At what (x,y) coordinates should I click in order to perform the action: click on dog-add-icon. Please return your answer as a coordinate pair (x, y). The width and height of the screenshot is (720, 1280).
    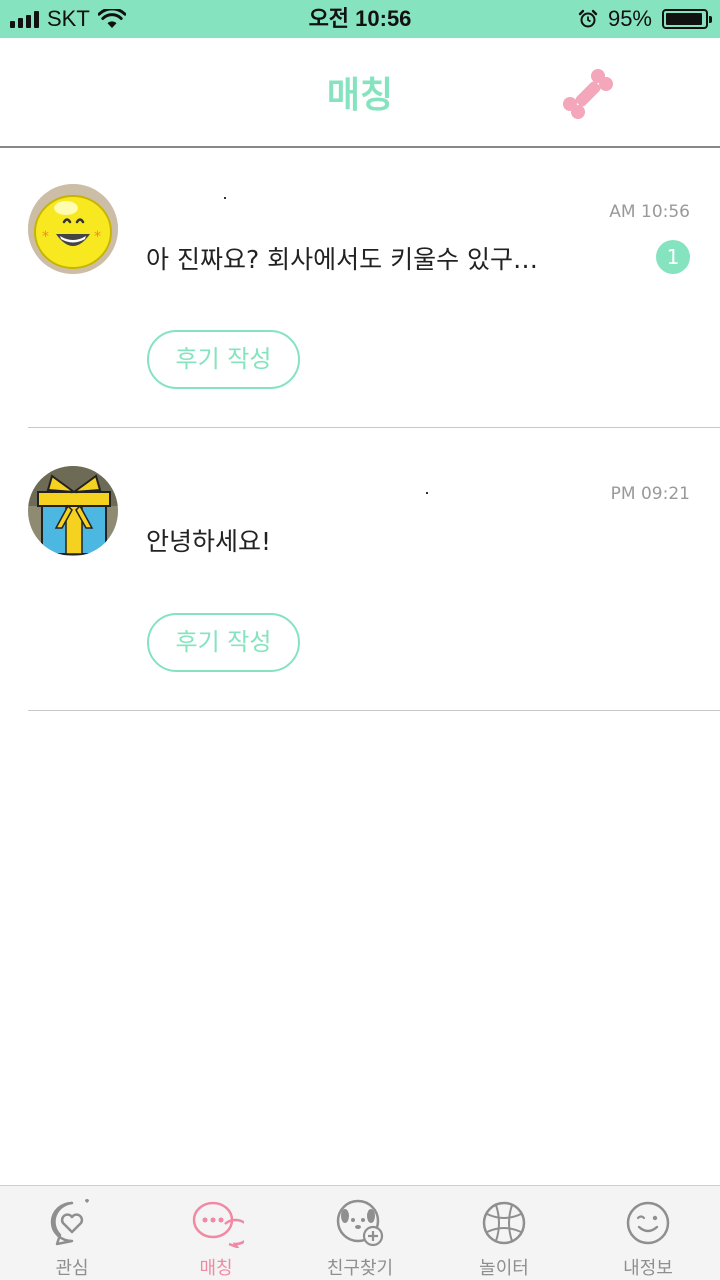
    Looking at the image, I should click on (360, 1223).